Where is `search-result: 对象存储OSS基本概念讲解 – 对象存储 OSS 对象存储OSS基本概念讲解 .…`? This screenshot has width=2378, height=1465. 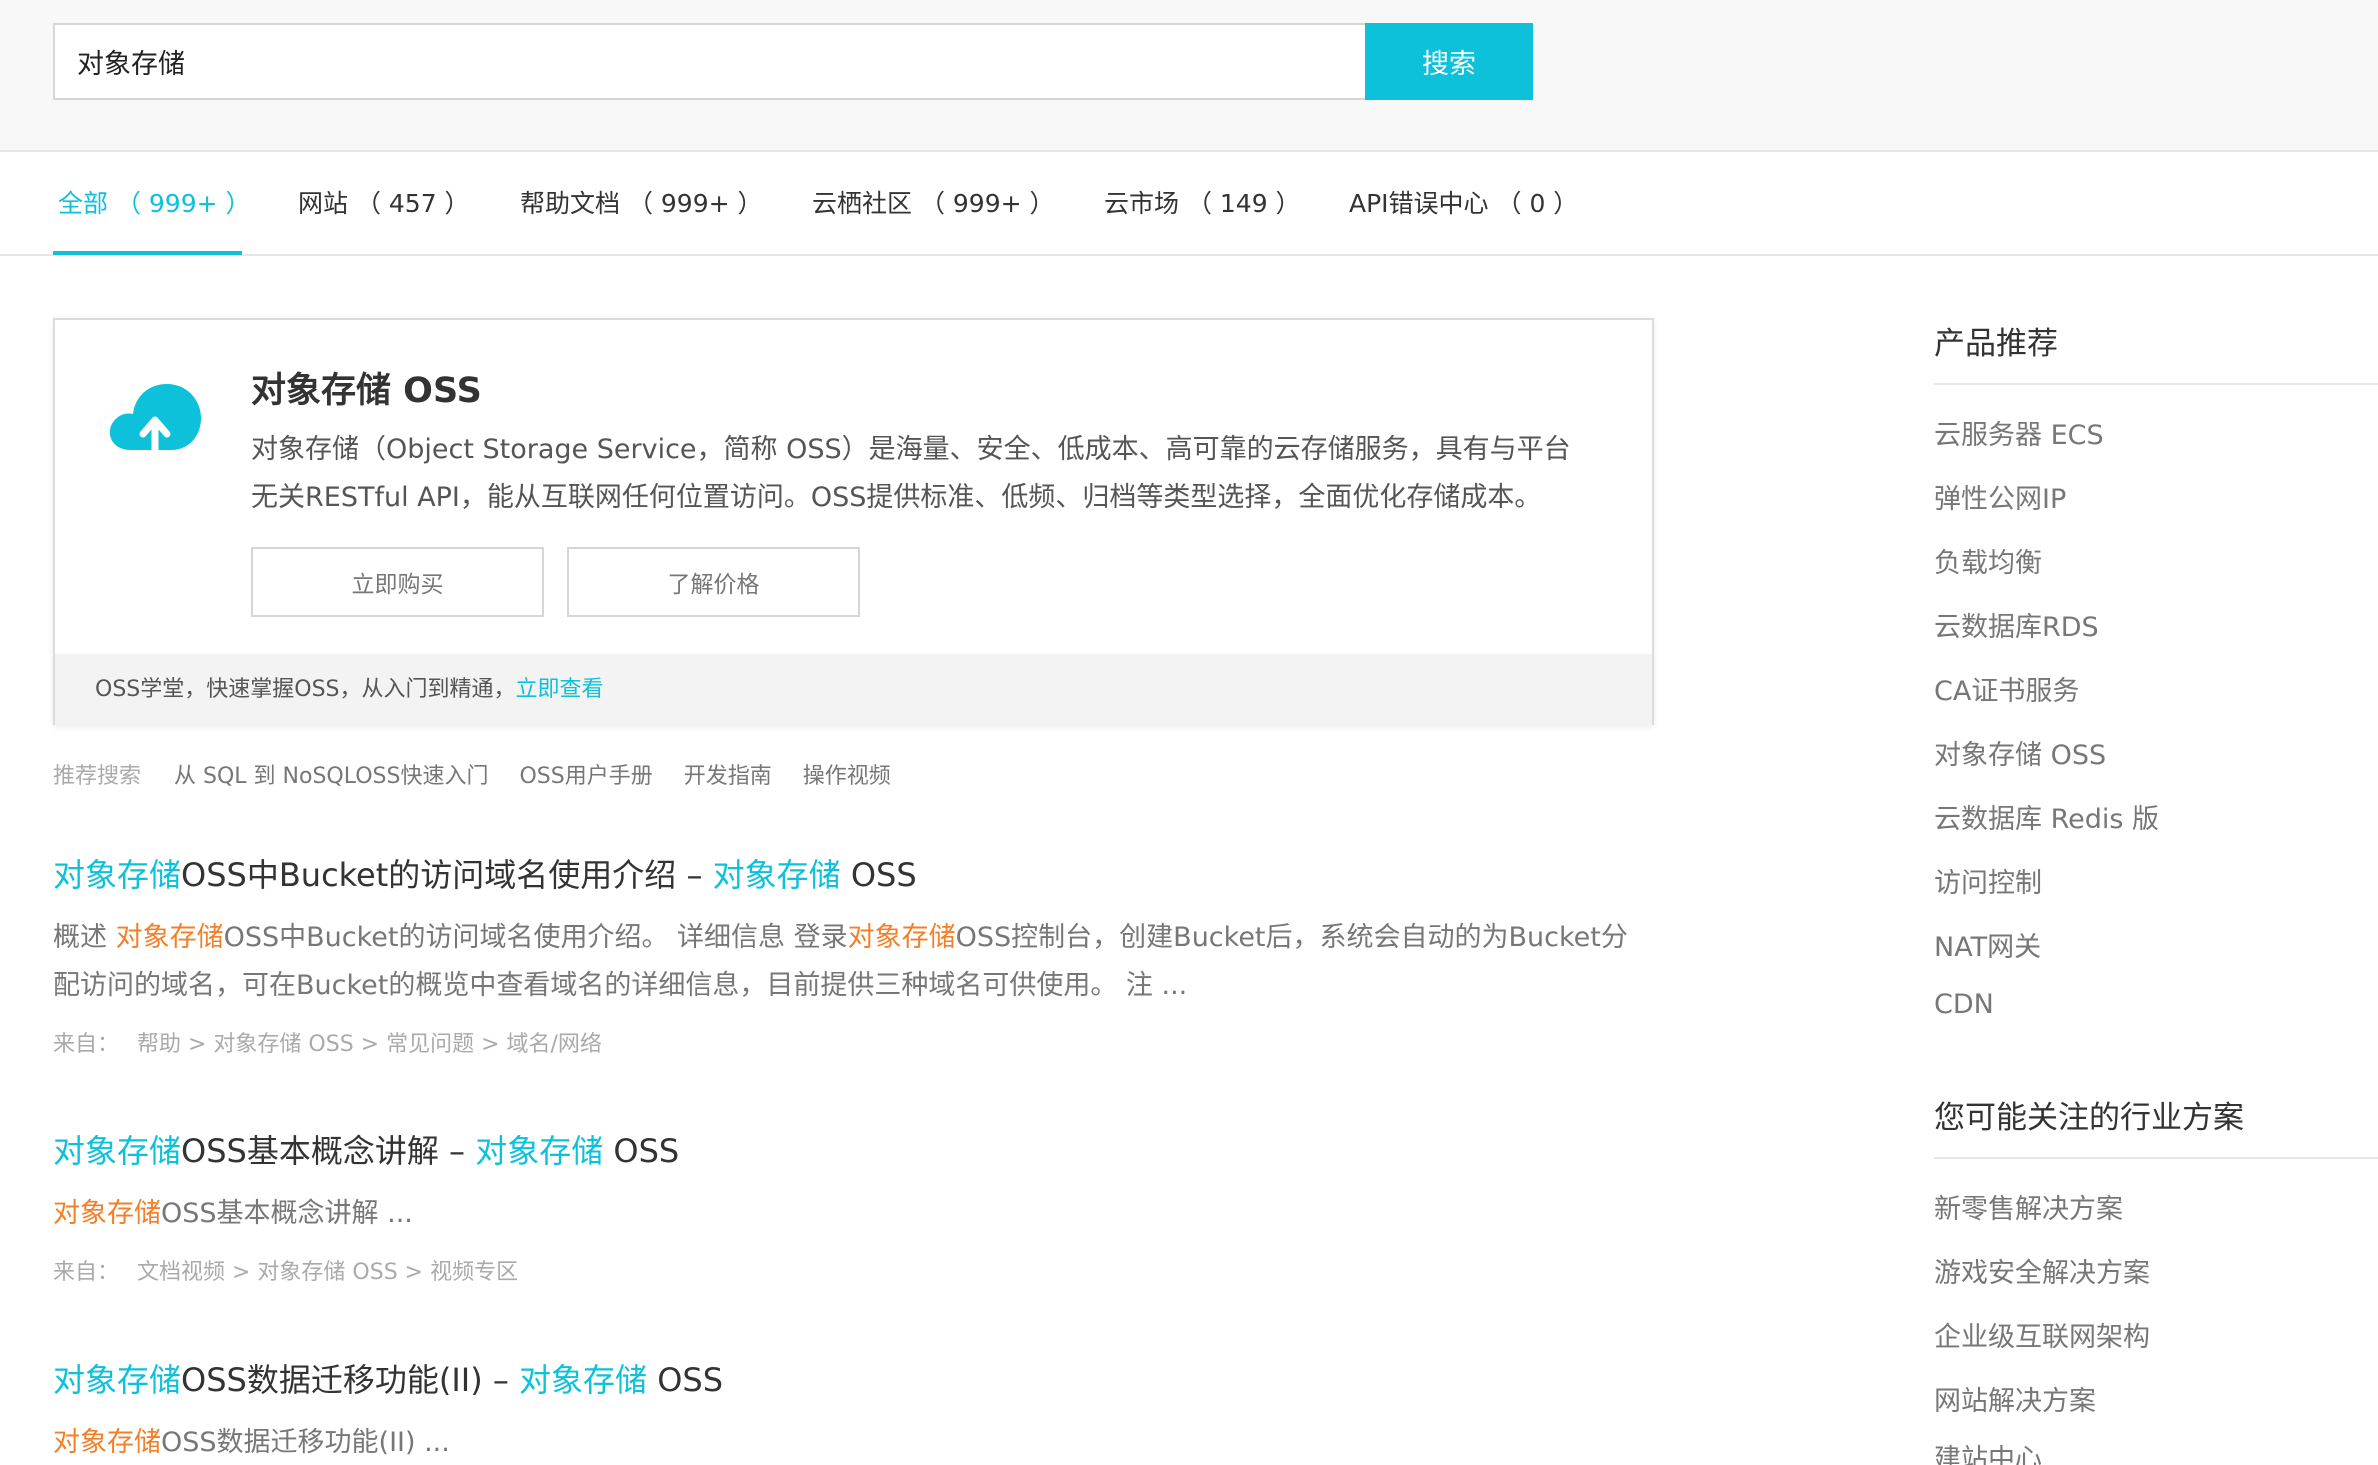 search-result: 对象存储OSS基本概念讲解 – 对象存储 OSS 对象存储OSS基本概念讲解 .… is located at coordinates (853, 1206).